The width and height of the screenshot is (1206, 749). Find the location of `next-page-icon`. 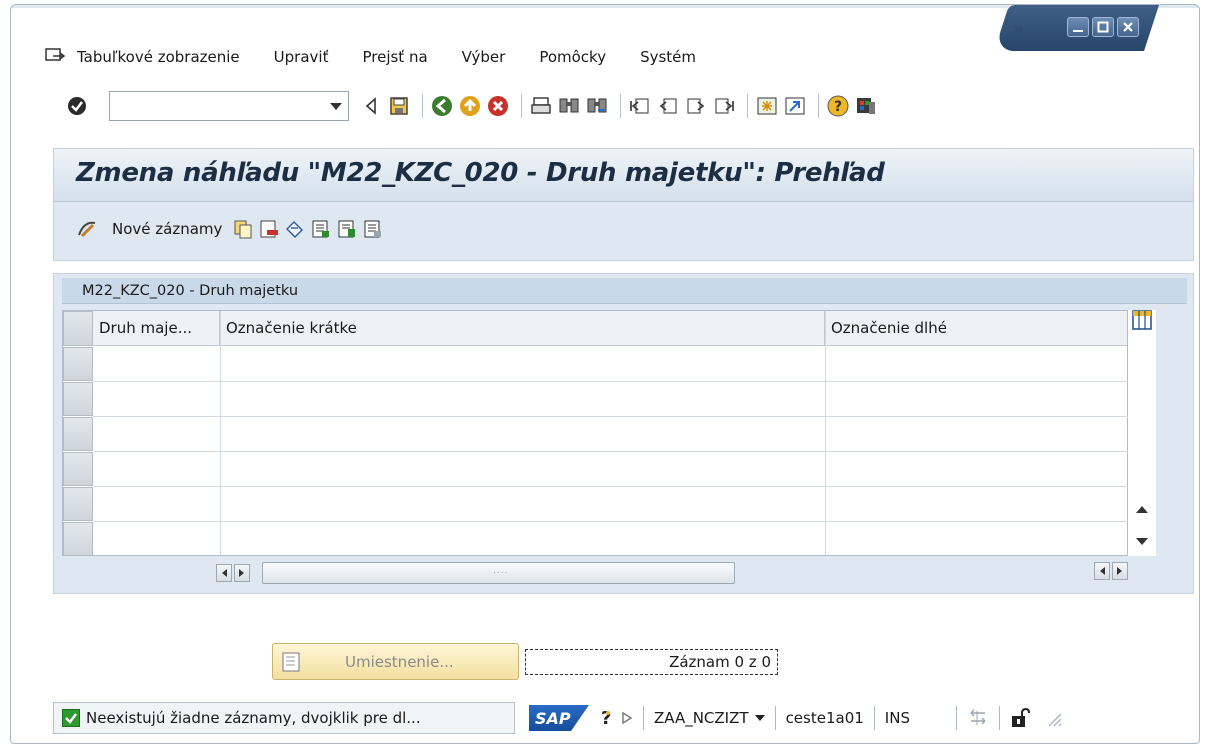

next-page-icon is located at coordinates (696, 106).